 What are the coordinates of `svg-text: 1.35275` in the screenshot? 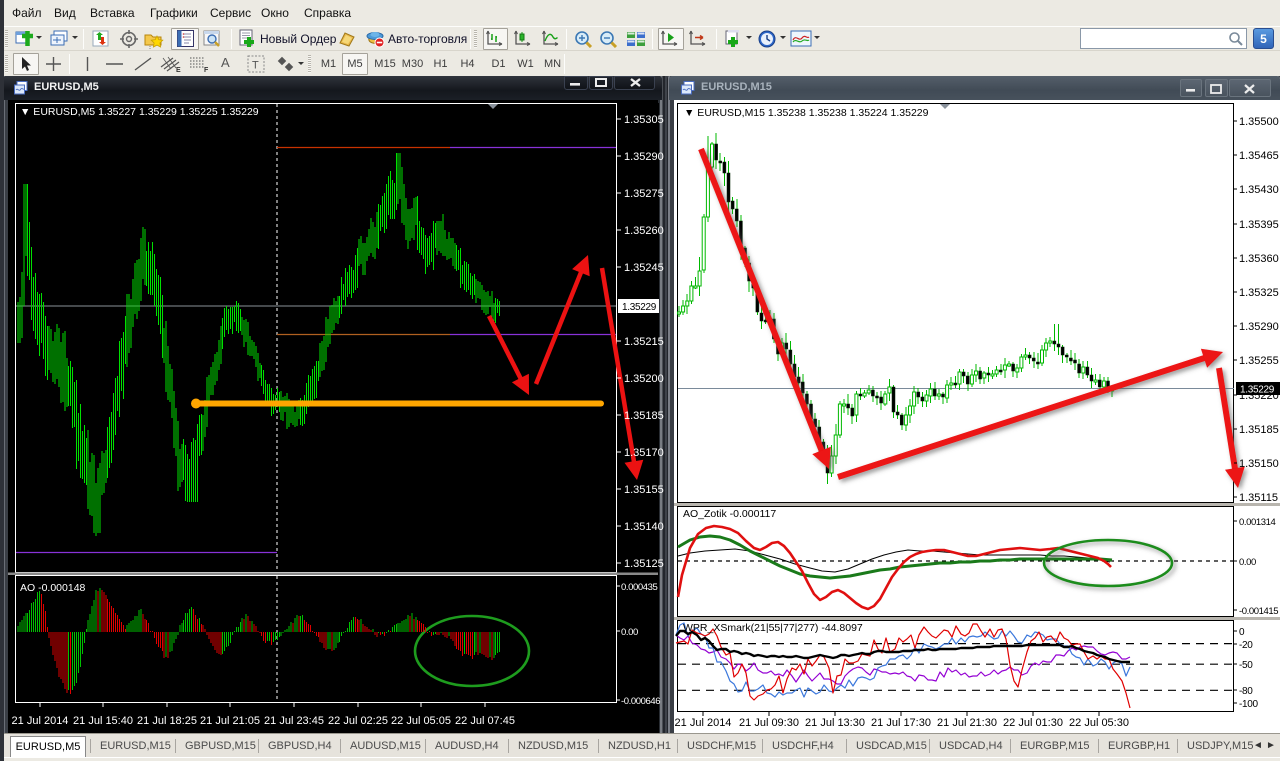 It's located at (644, 194).